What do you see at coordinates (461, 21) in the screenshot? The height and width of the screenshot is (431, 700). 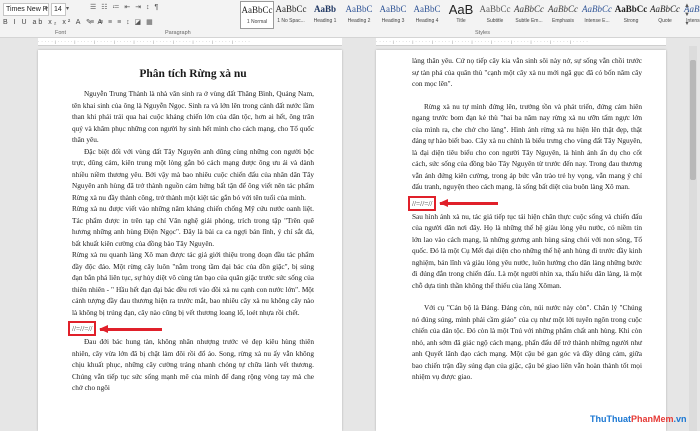 I see `style-name-label: Title` at bounding box center [461, 21].